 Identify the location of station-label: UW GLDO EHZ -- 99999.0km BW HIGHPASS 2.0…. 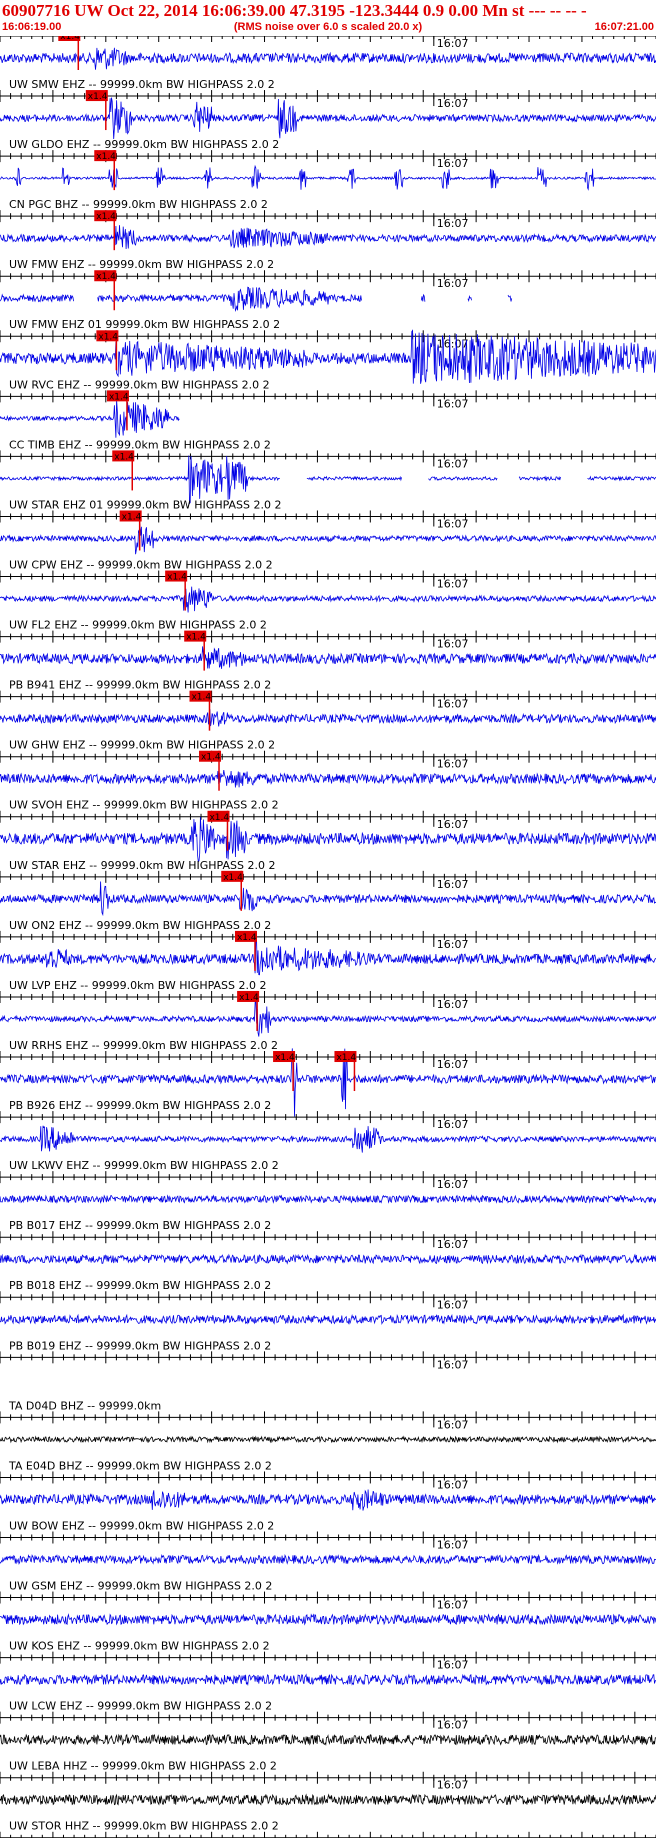
(144, 144).